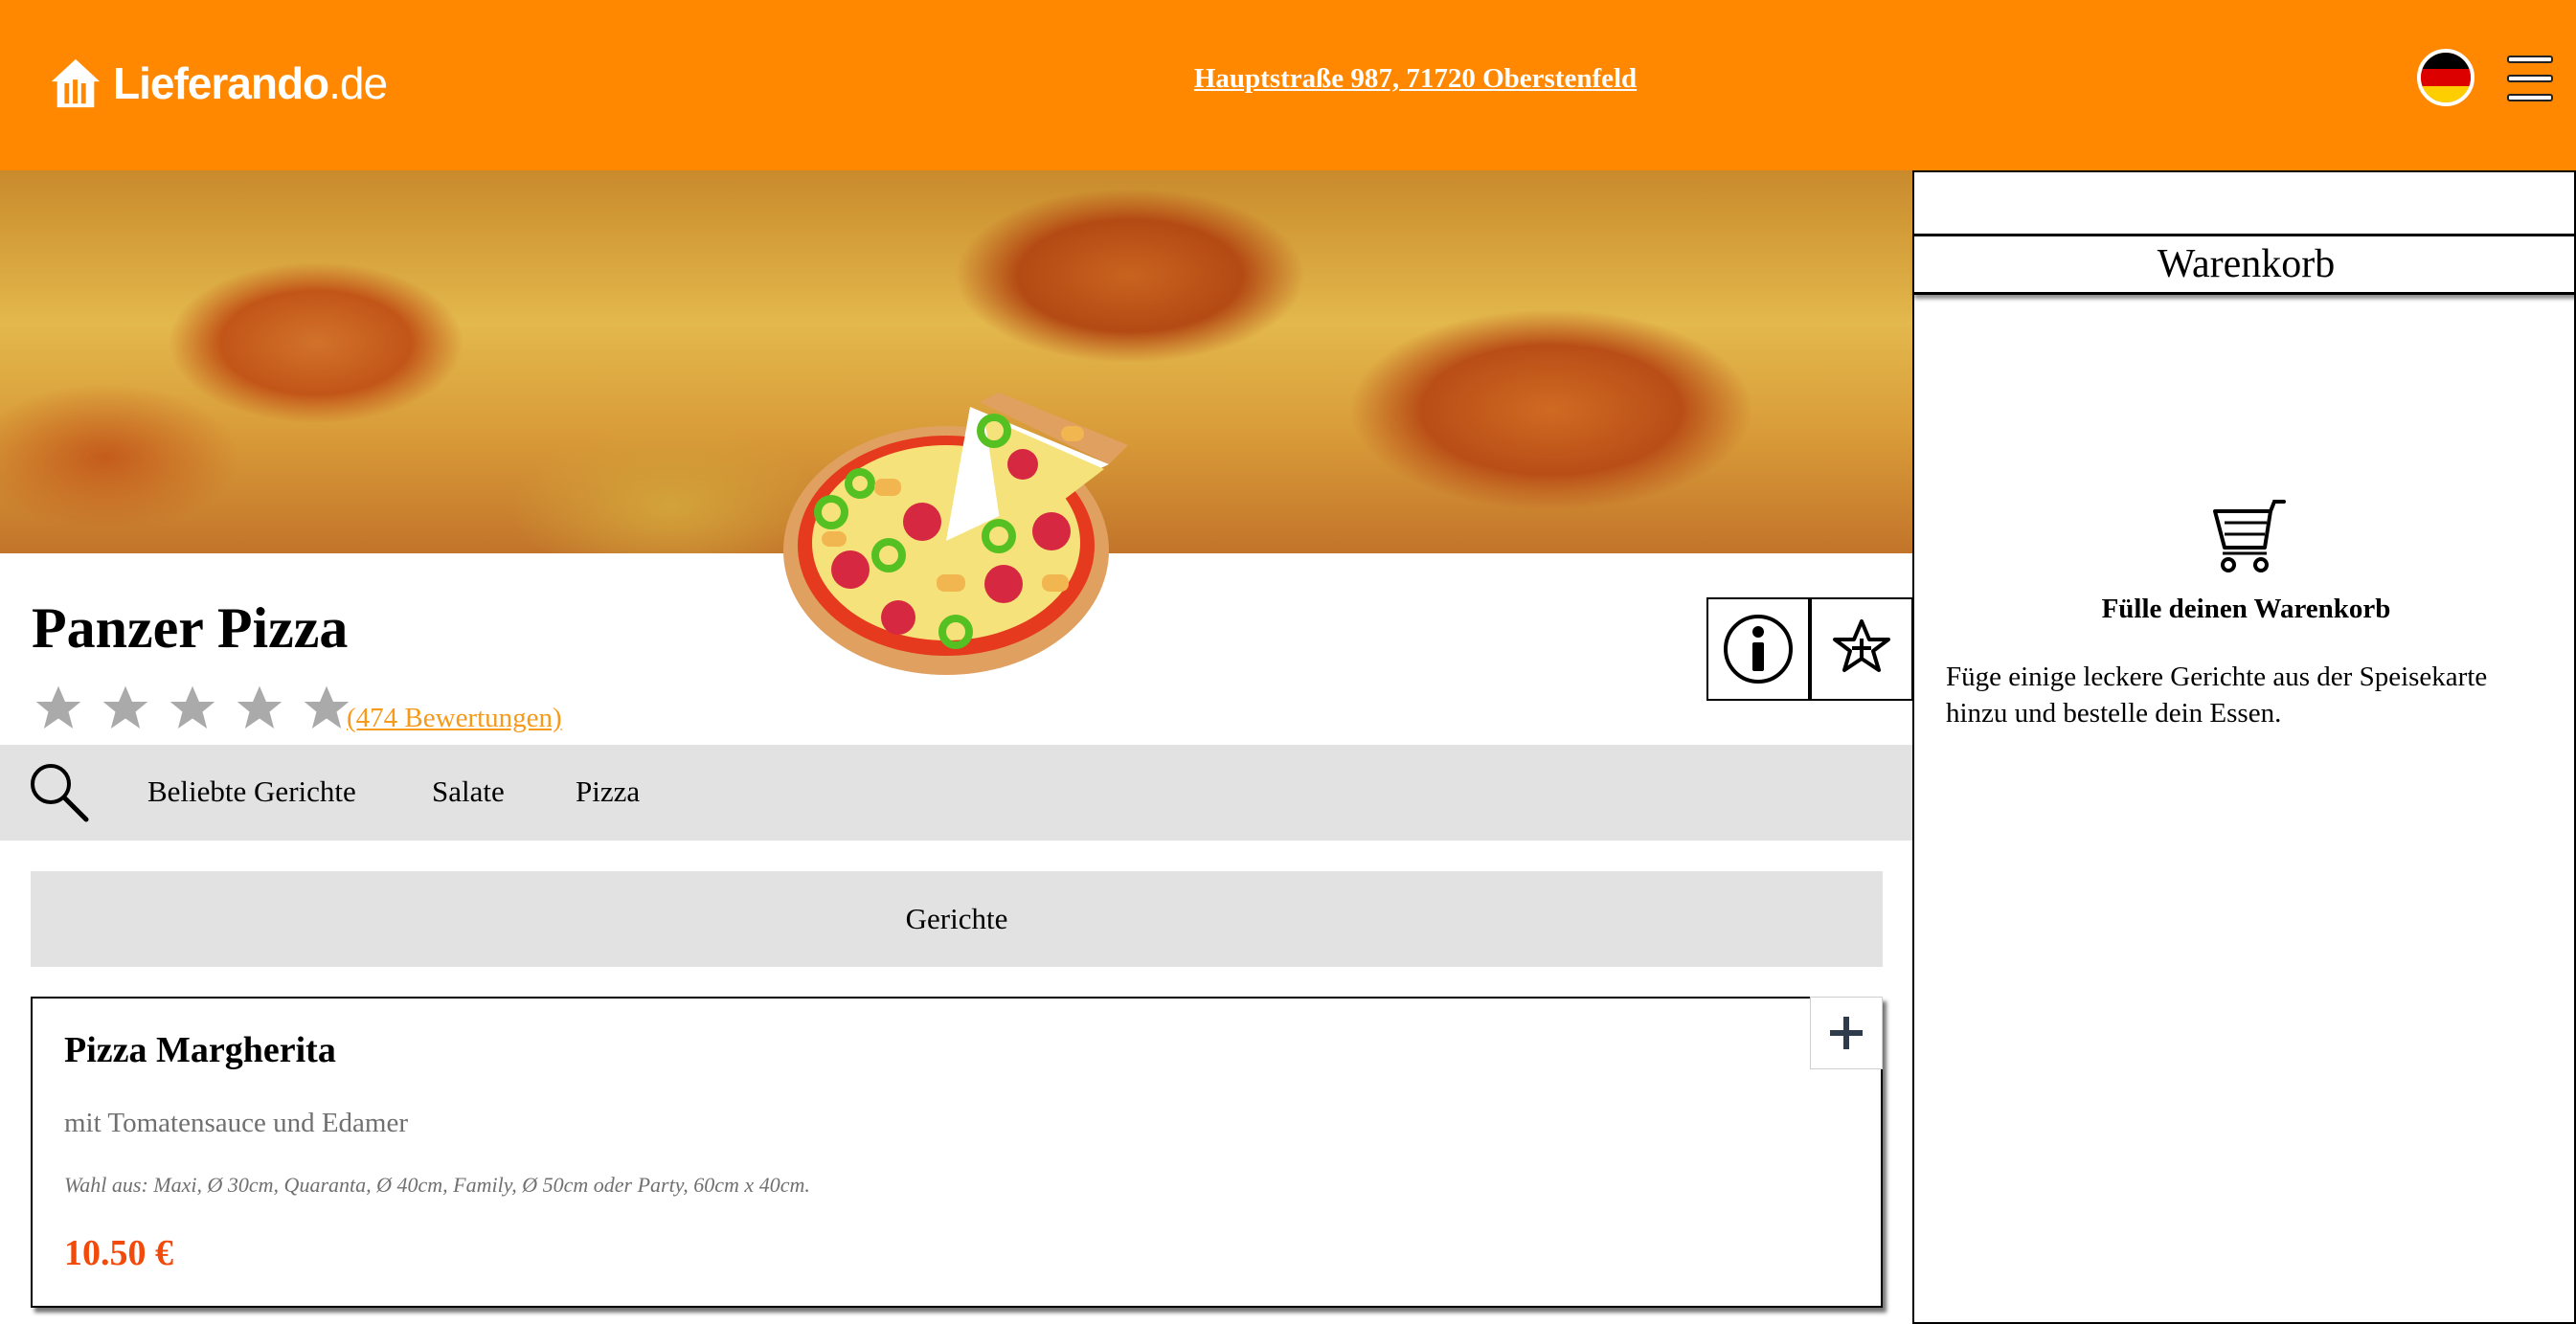 The width and height of the screenshot is (2576, 1324). What do you see at coordinates (58, 791) in the screenshot?
I see `search-icon` at bounding box center [58, 791].